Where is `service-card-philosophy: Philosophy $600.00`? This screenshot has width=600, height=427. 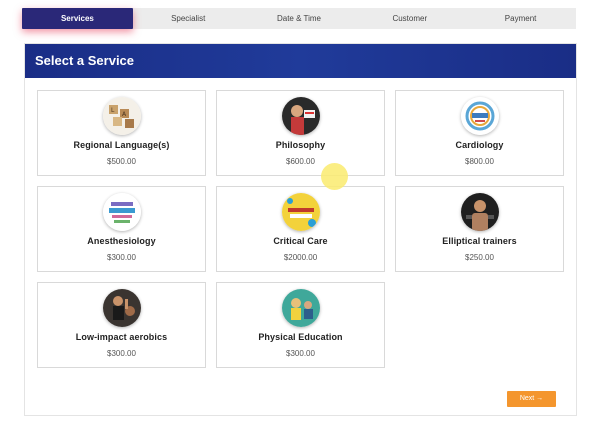 service-card-philosophy: Philosophy $600.00 is located at coordinates (300, 133).